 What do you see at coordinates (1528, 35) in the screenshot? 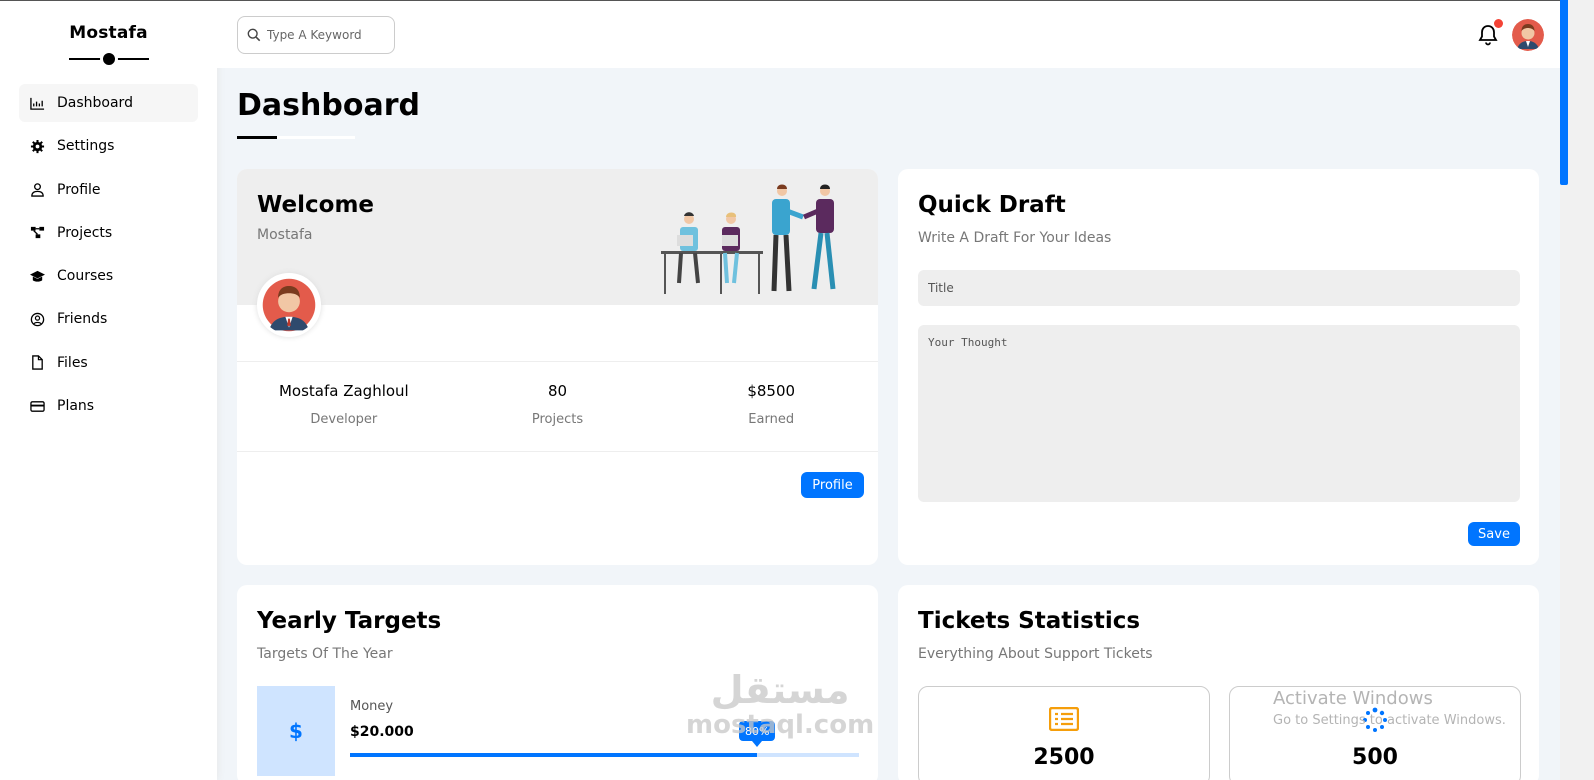
I see `avatar` at bounding box center [1528, 35].